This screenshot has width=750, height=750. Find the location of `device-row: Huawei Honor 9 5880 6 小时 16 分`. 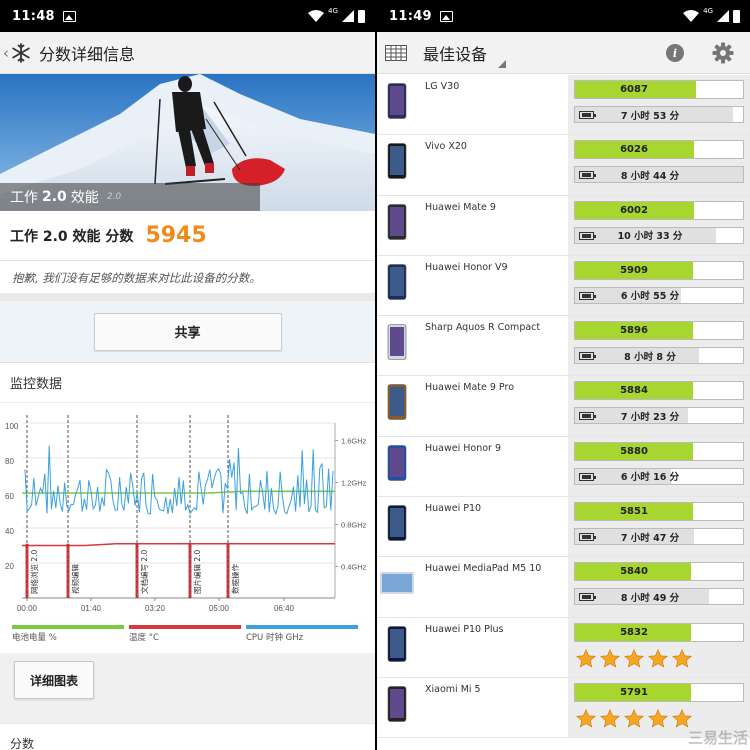

device-row: Huawei Honor 9 5880 6 小时 16 分 is located at coordinates (563, 467).